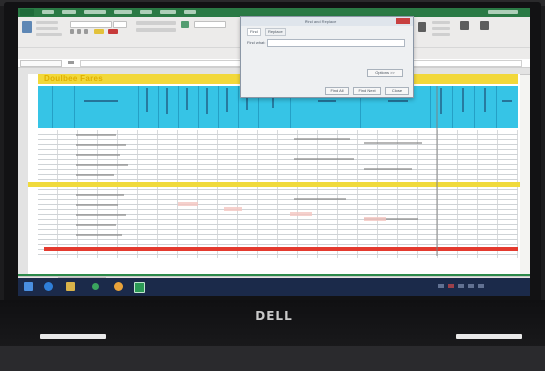 The image size is (545, 371). I want to click on fill-color-button, so click(99, 31).